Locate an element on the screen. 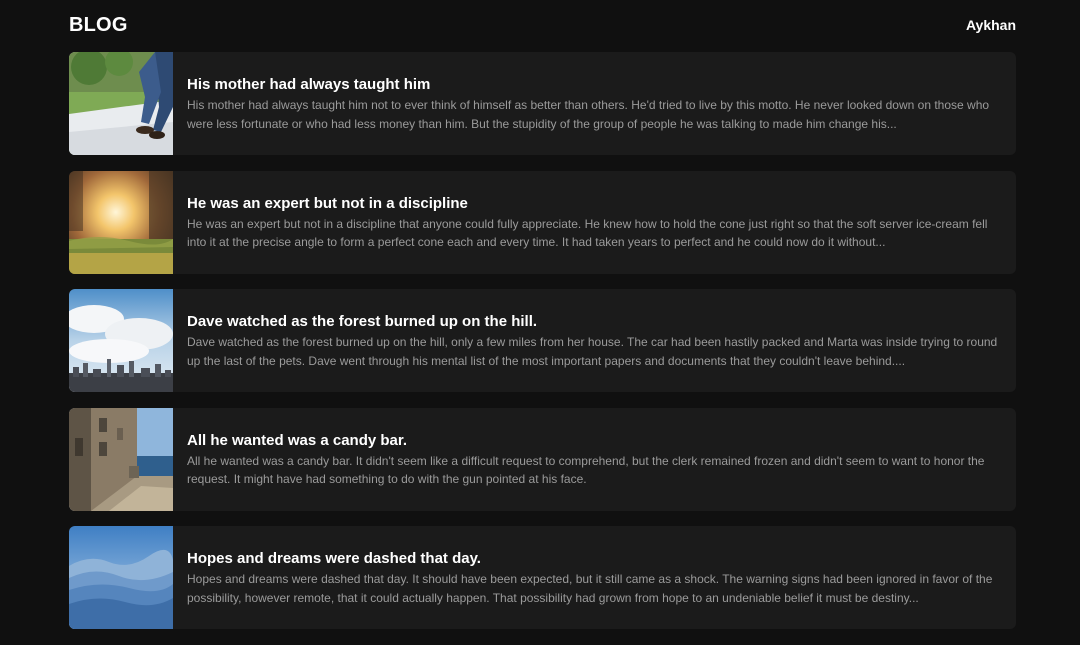 The height and width of the screenshot is (645, 1080). post-title: His mother had always taught him is located at coordinates (594, 85).